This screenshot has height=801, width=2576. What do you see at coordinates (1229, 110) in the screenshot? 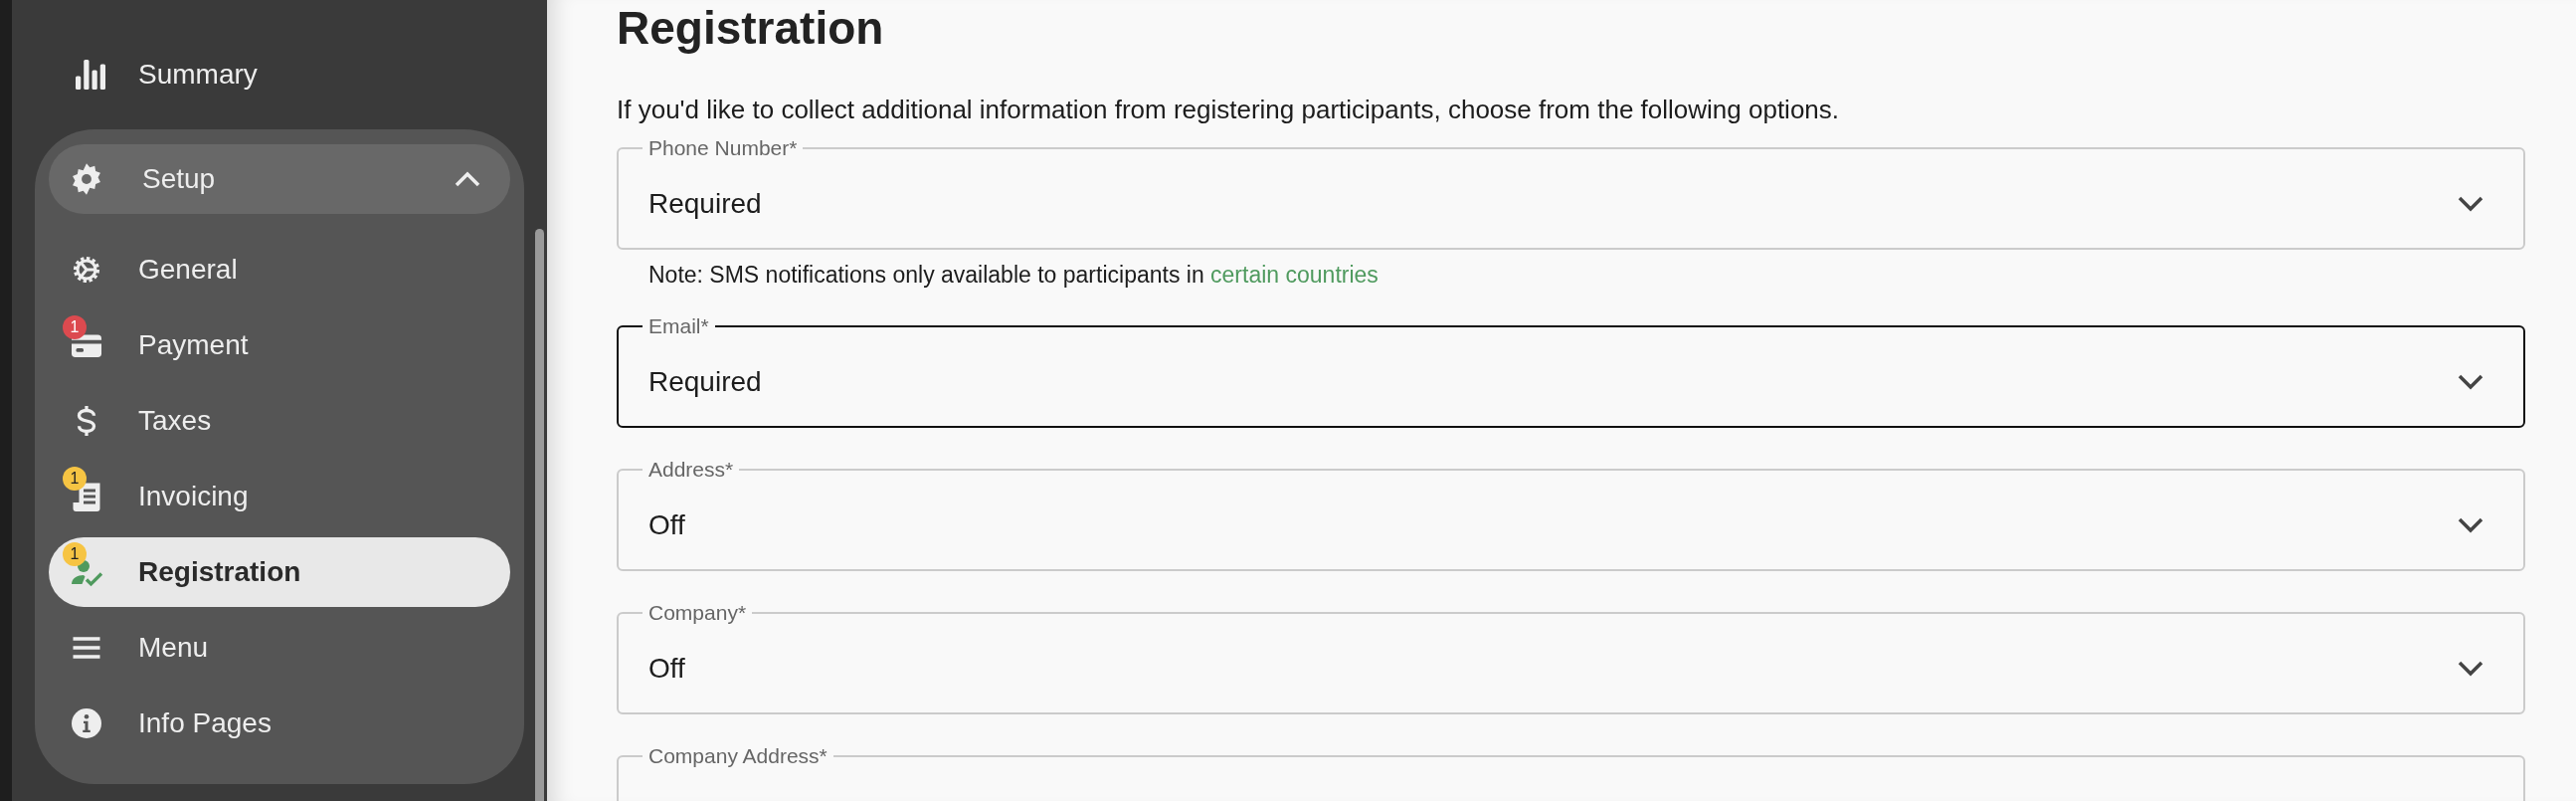
I see `description-text: If you'd like to collect additional information from registering participants, choose from the following options.` at bounding box center [1229, 110].